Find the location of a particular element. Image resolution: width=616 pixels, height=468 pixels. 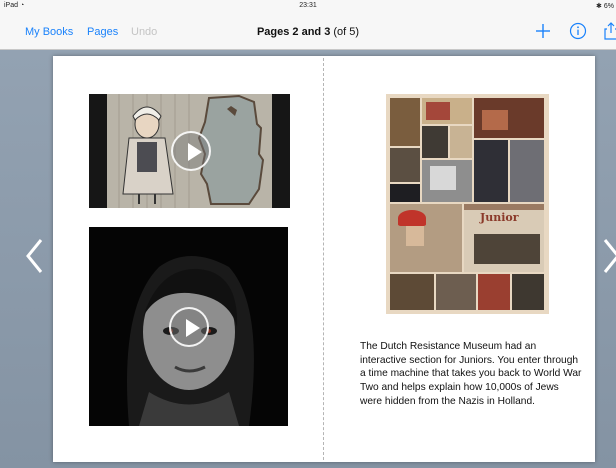

video-thumbnail-portrait is located at coordinates (188, 326).